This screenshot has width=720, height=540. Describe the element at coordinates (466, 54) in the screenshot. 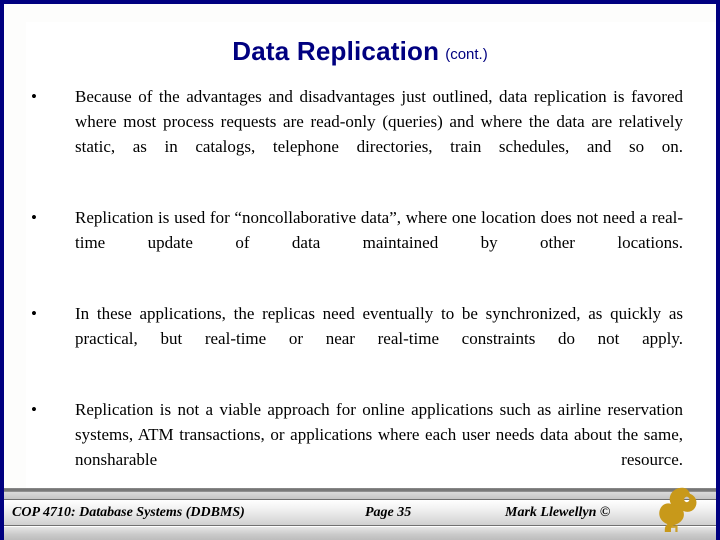

I see `slide-title-continuation: (cont.)` at that location.